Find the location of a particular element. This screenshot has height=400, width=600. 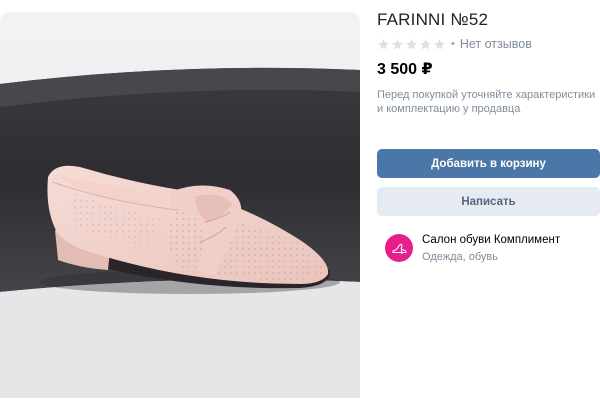

shoe-logo-icon is located at coordinates (399, 249).